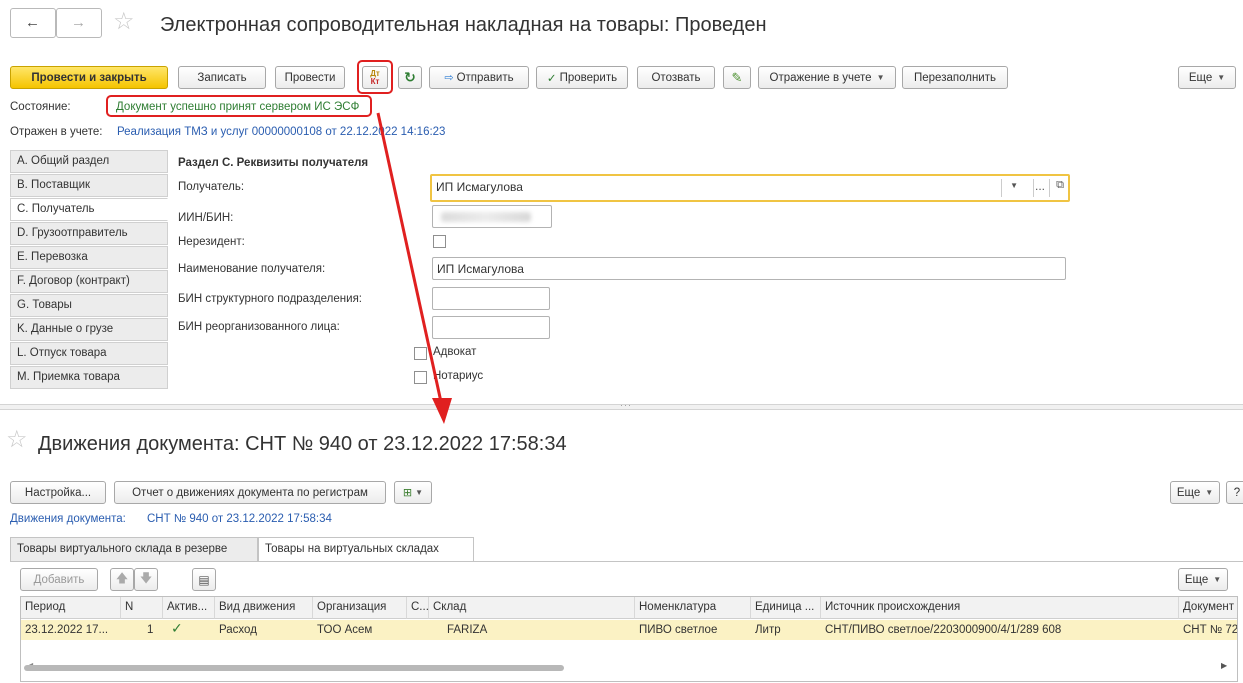 The width and height of the screenshot is (1243, 683). Describe the element at coordinates (414, 268) in the screenshot. I see `annotation-arrow` at that location.